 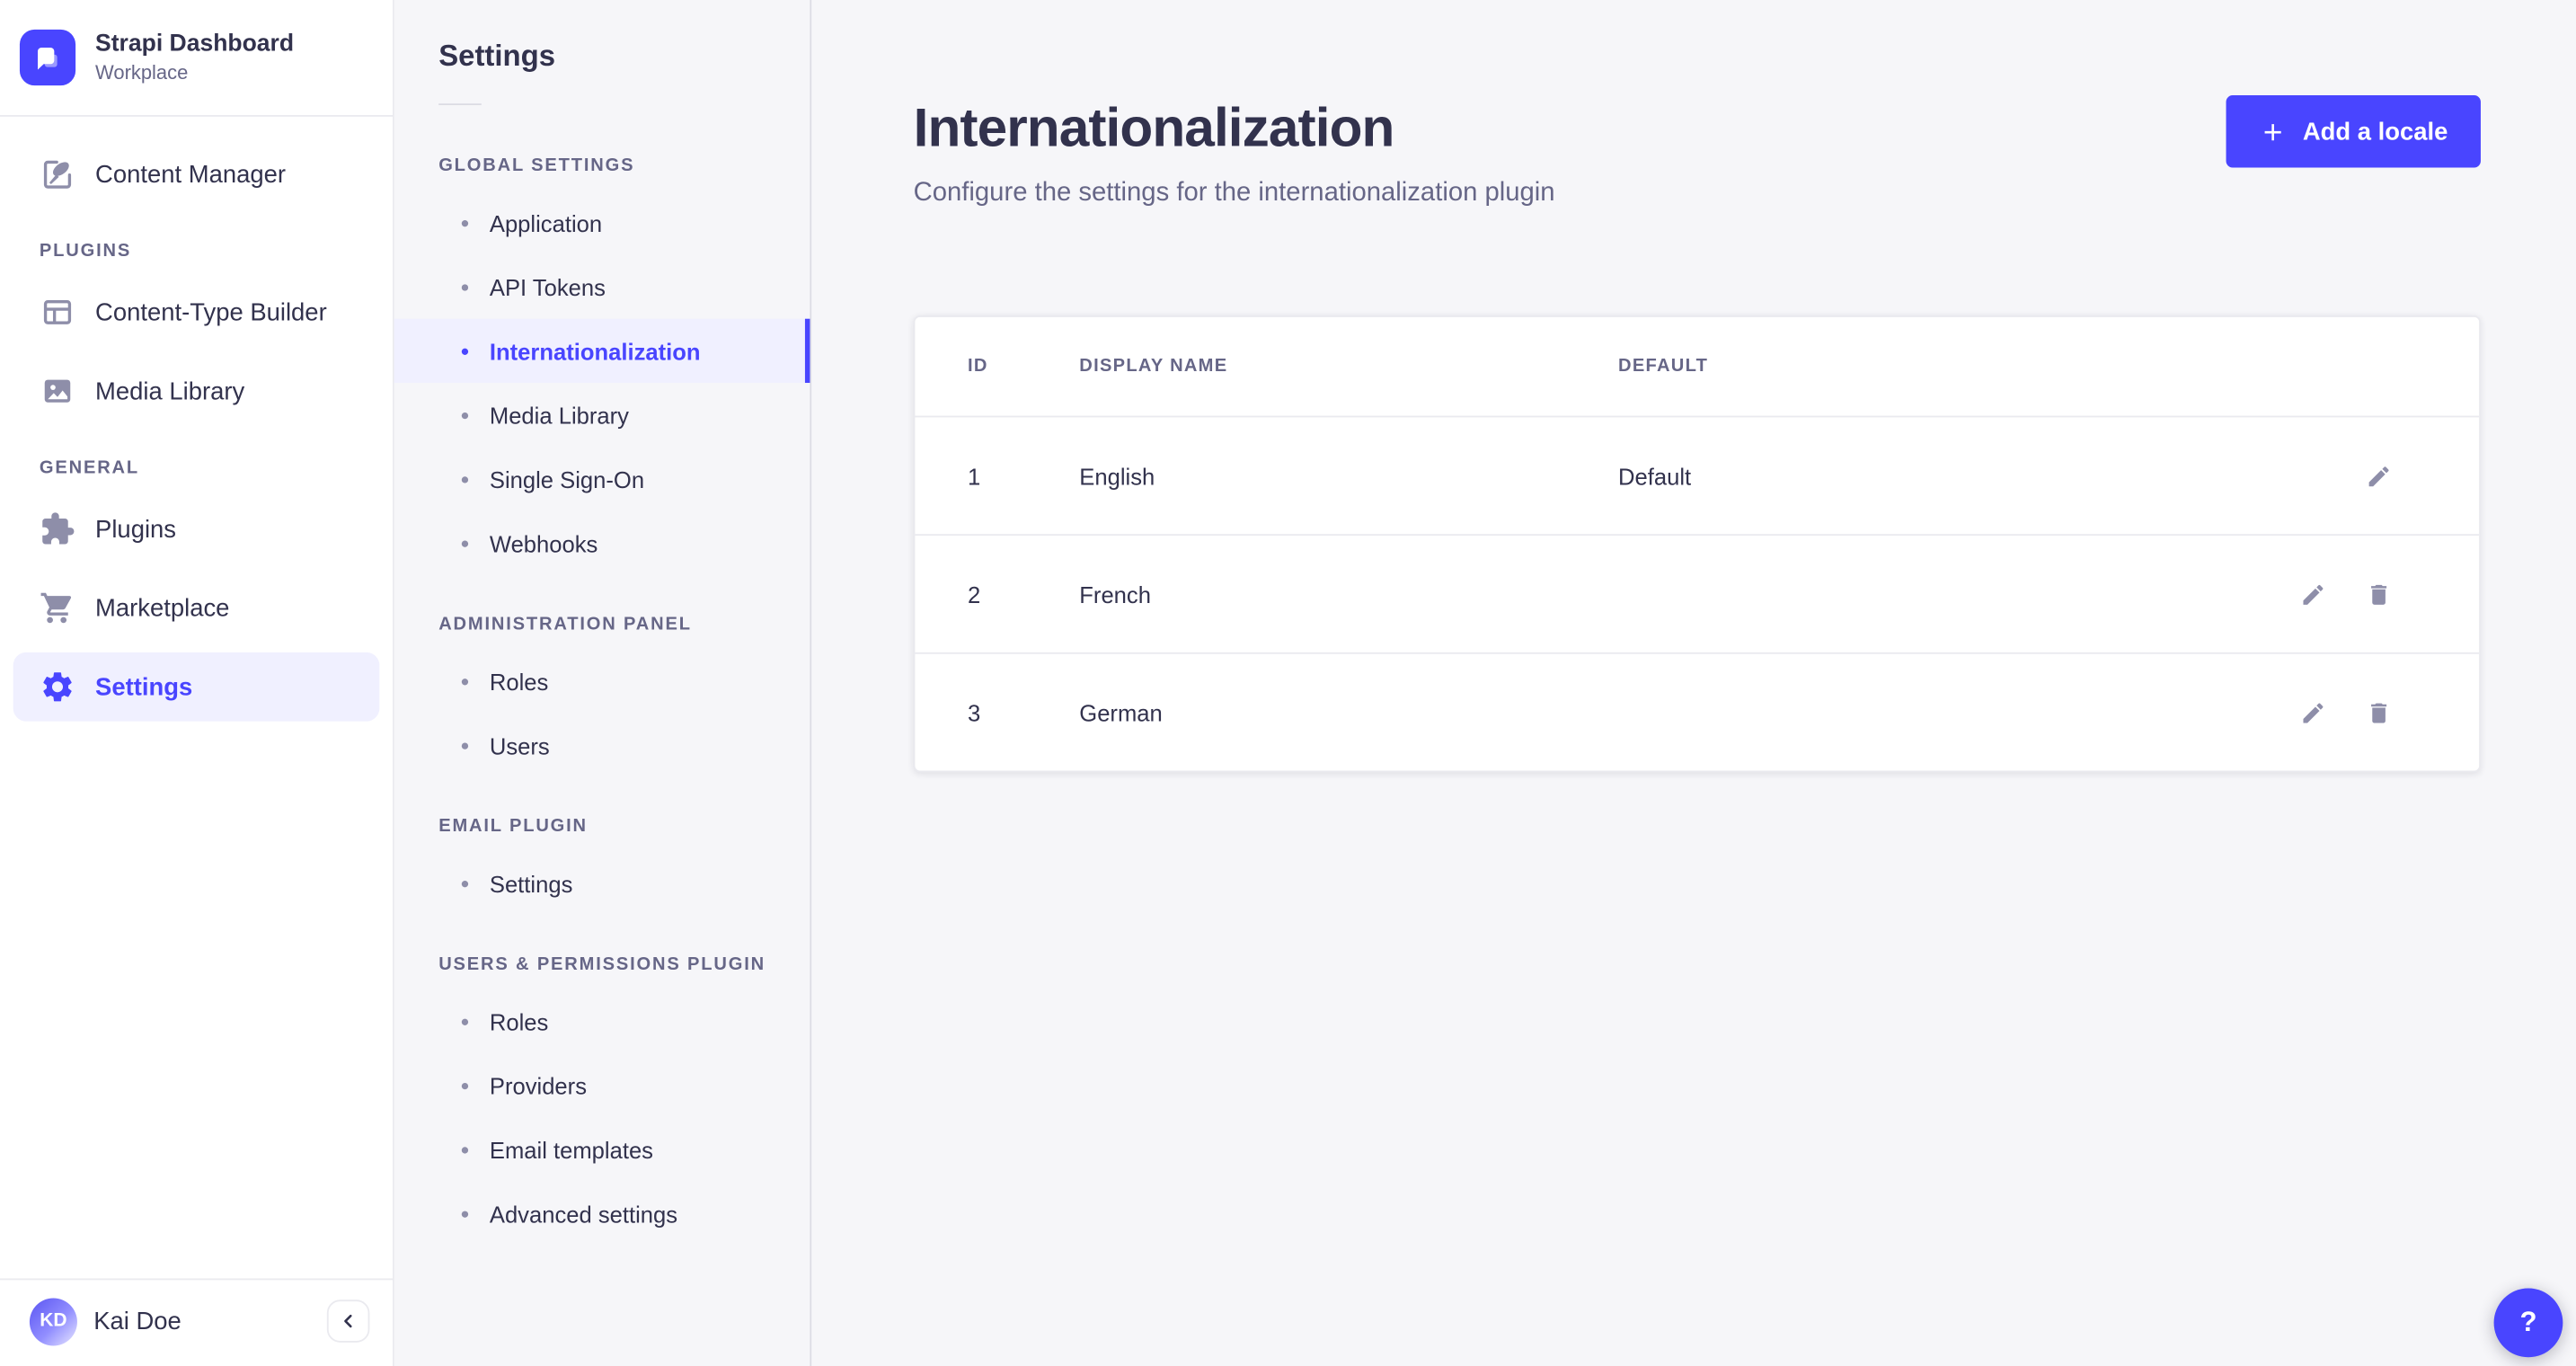 What do you see at coordinates (1117, 475) in the screenshot?
I see `cell-display-name: English` at bounding box center [1117, 475].